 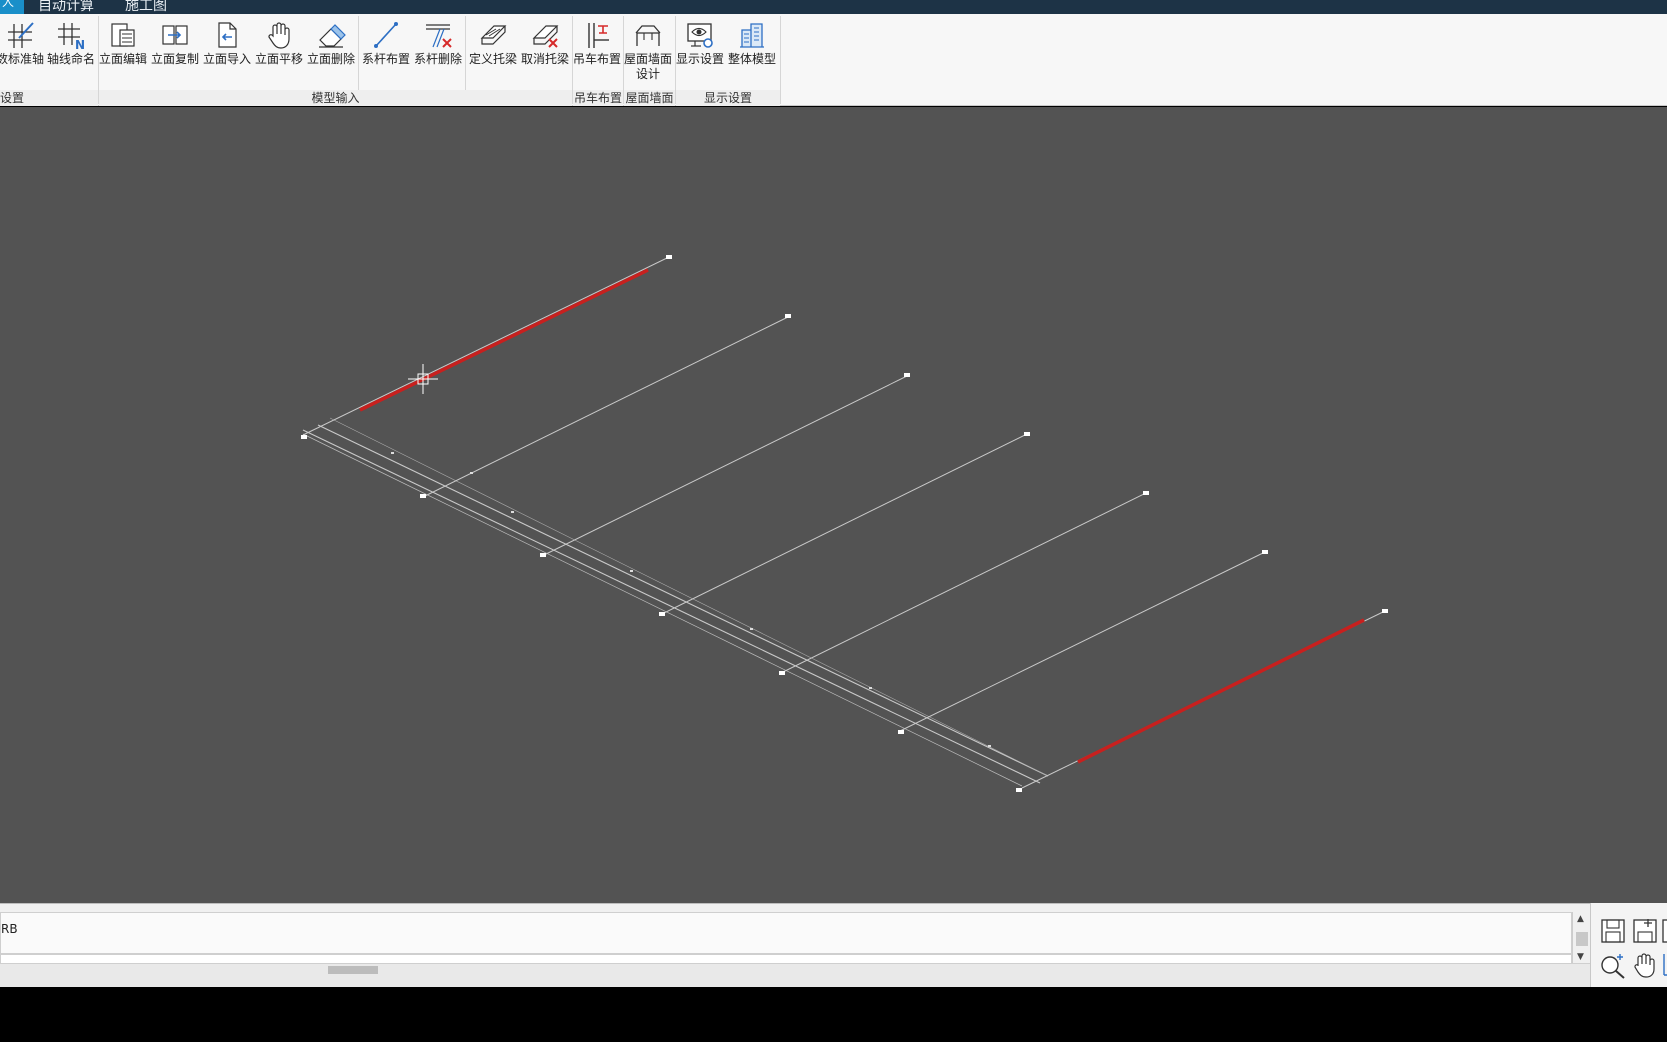 What do you see at coordinates (227, 50) in the screenshot?
I see `elevation-import-button: 立面导入` at bounding box center [227, 50].